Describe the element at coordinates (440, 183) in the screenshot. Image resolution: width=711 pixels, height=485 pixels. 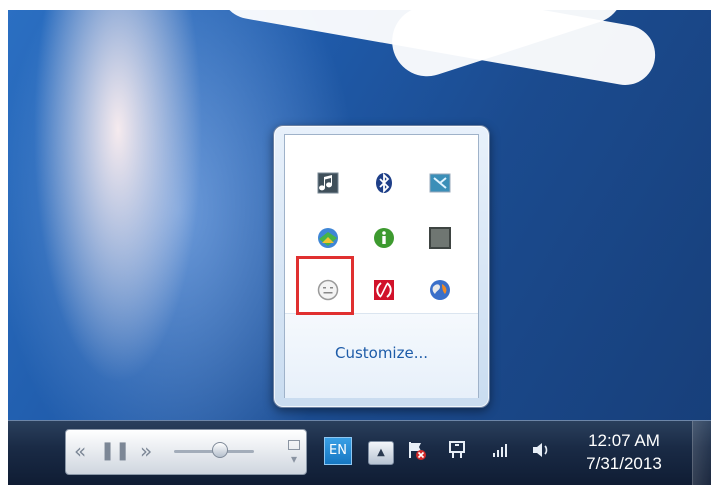
I see `remote-display-icon` at that location.